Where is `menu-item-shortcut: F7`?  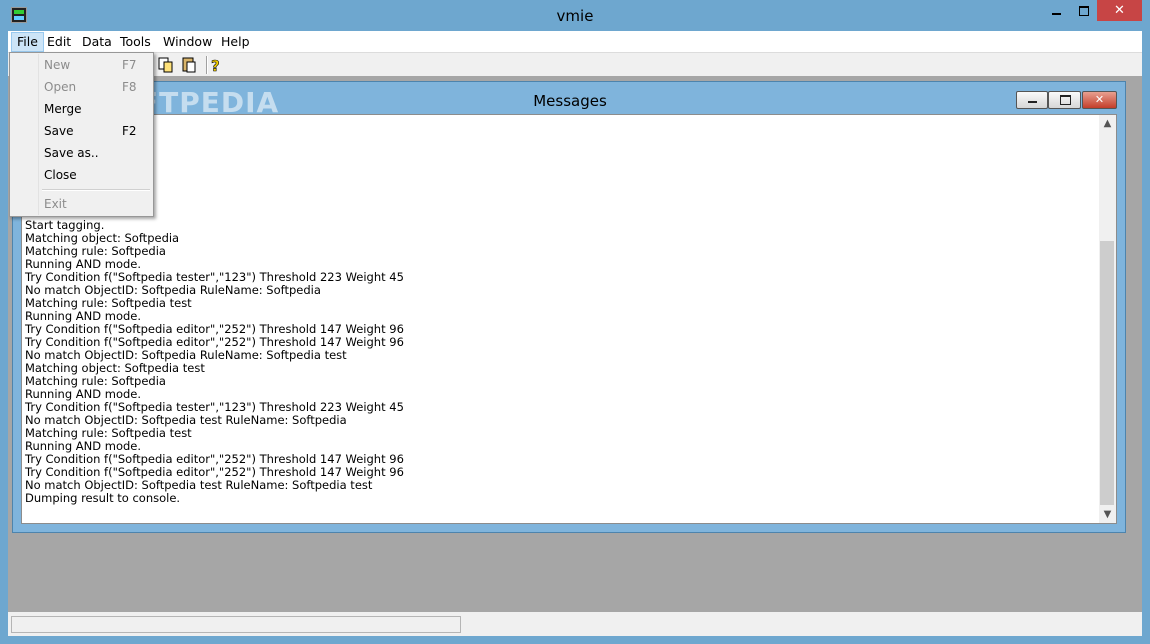 menu-item-shortcut: F7 is located at coordinates (129, 65).